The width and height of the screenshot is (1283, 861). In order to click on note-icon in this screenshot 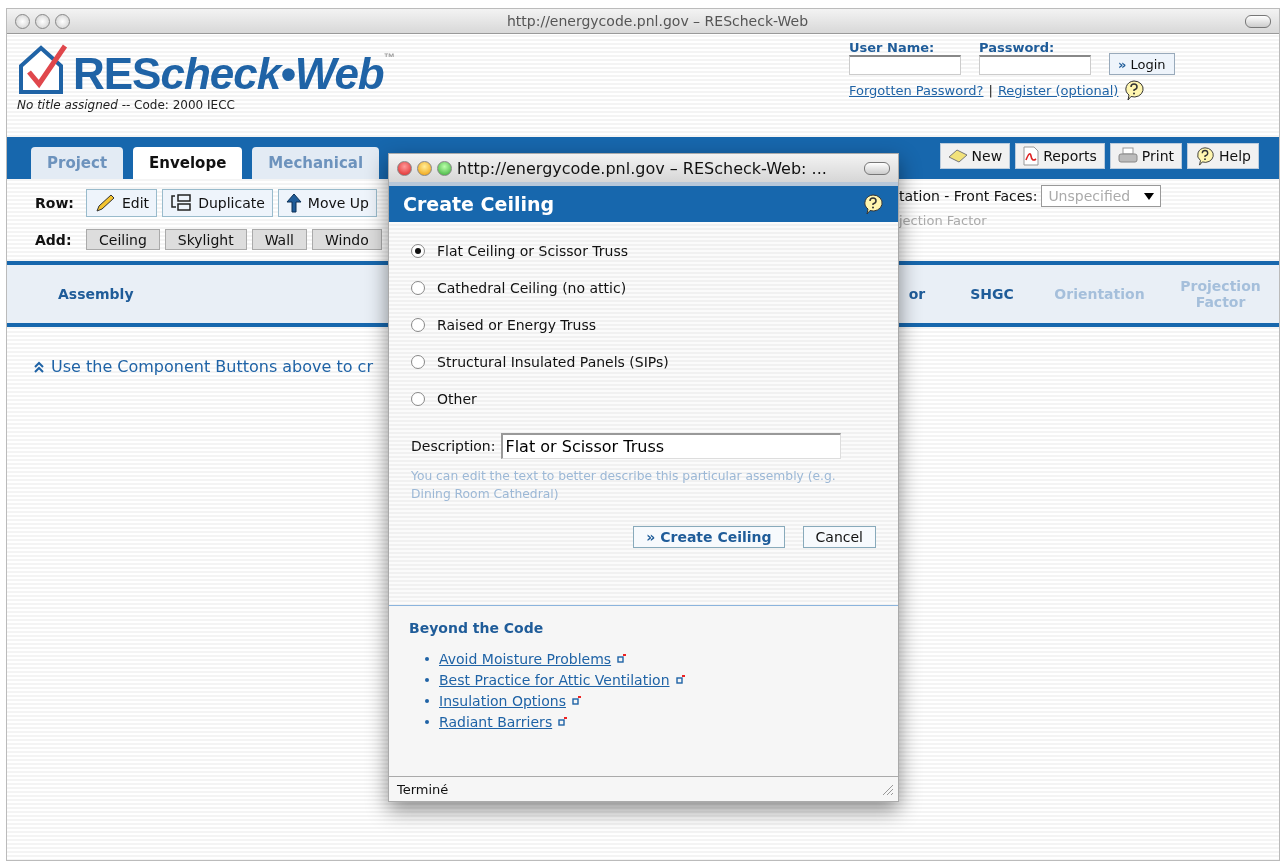, I will do `click(957, 156)`.